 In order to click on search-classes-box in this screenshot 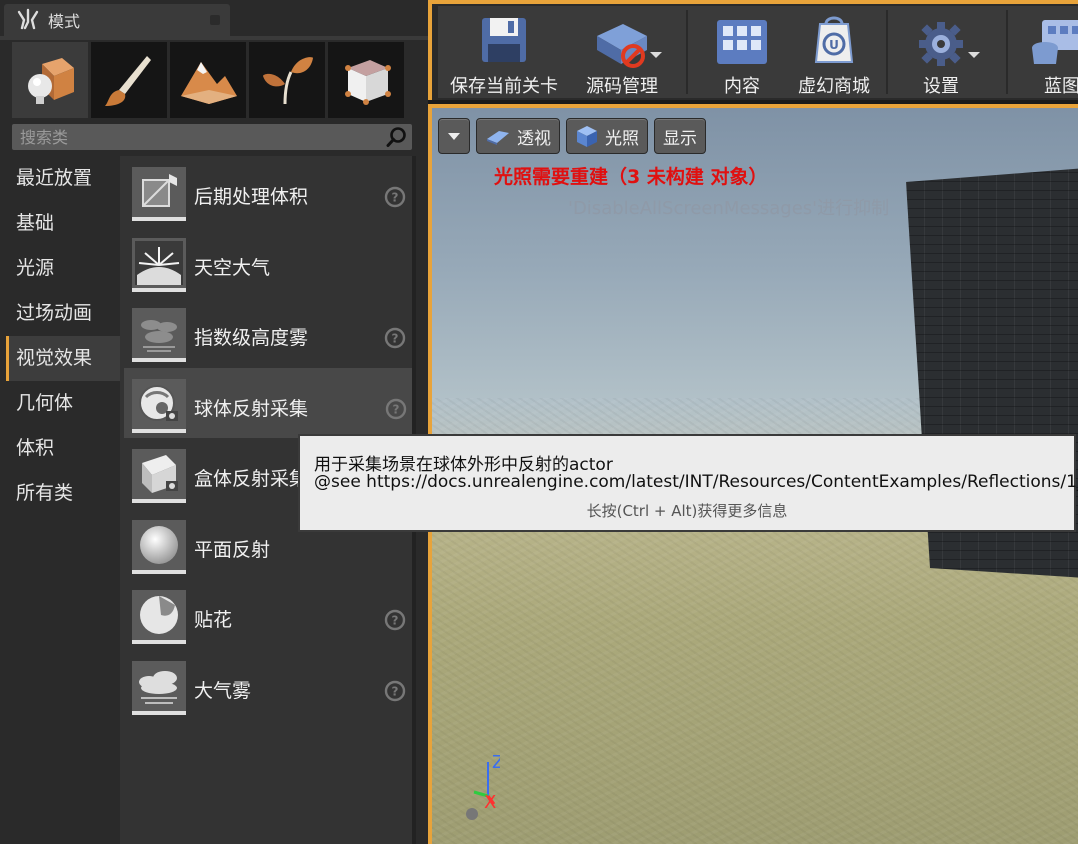, I will do `click(212, 137)`.